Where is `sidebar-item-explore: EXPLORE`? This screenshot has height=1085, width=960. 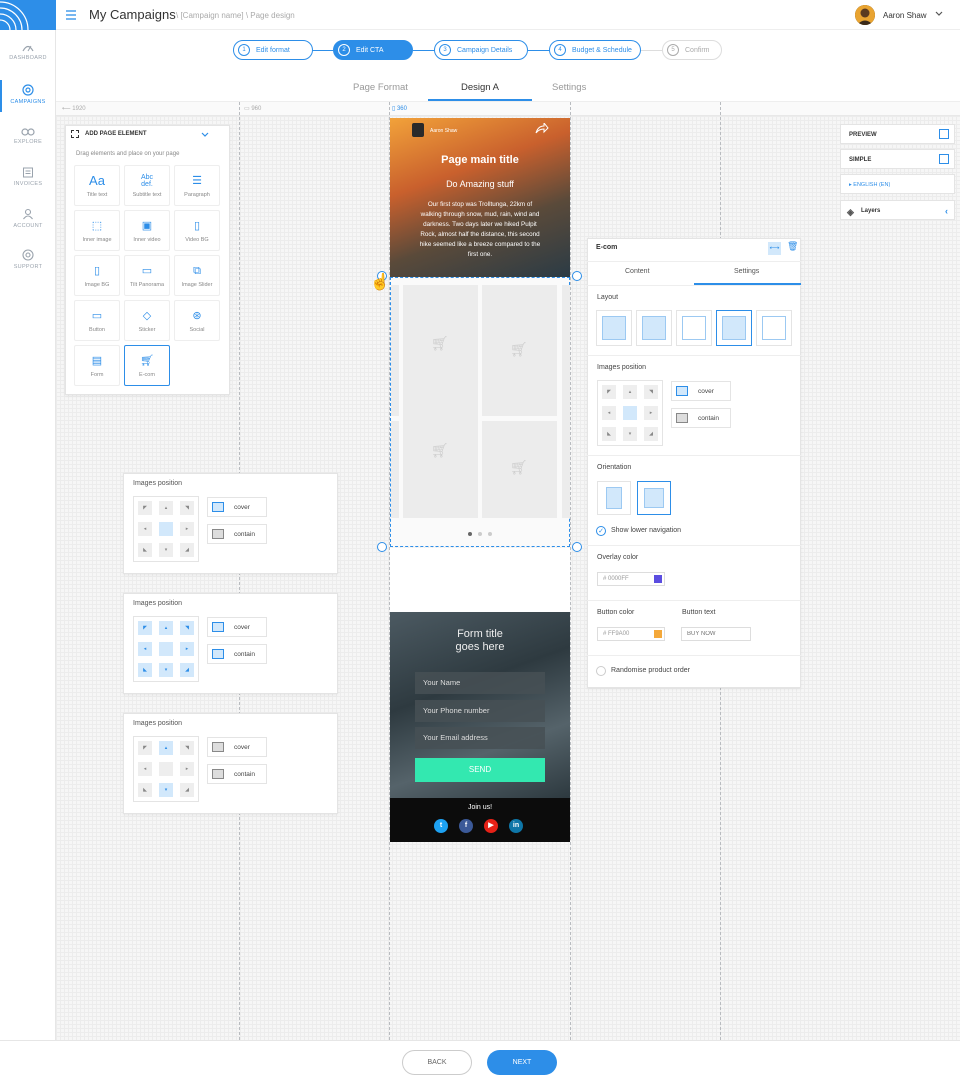 sidebar-item-explore: EXPLORE is located at coordinates (28, 146).